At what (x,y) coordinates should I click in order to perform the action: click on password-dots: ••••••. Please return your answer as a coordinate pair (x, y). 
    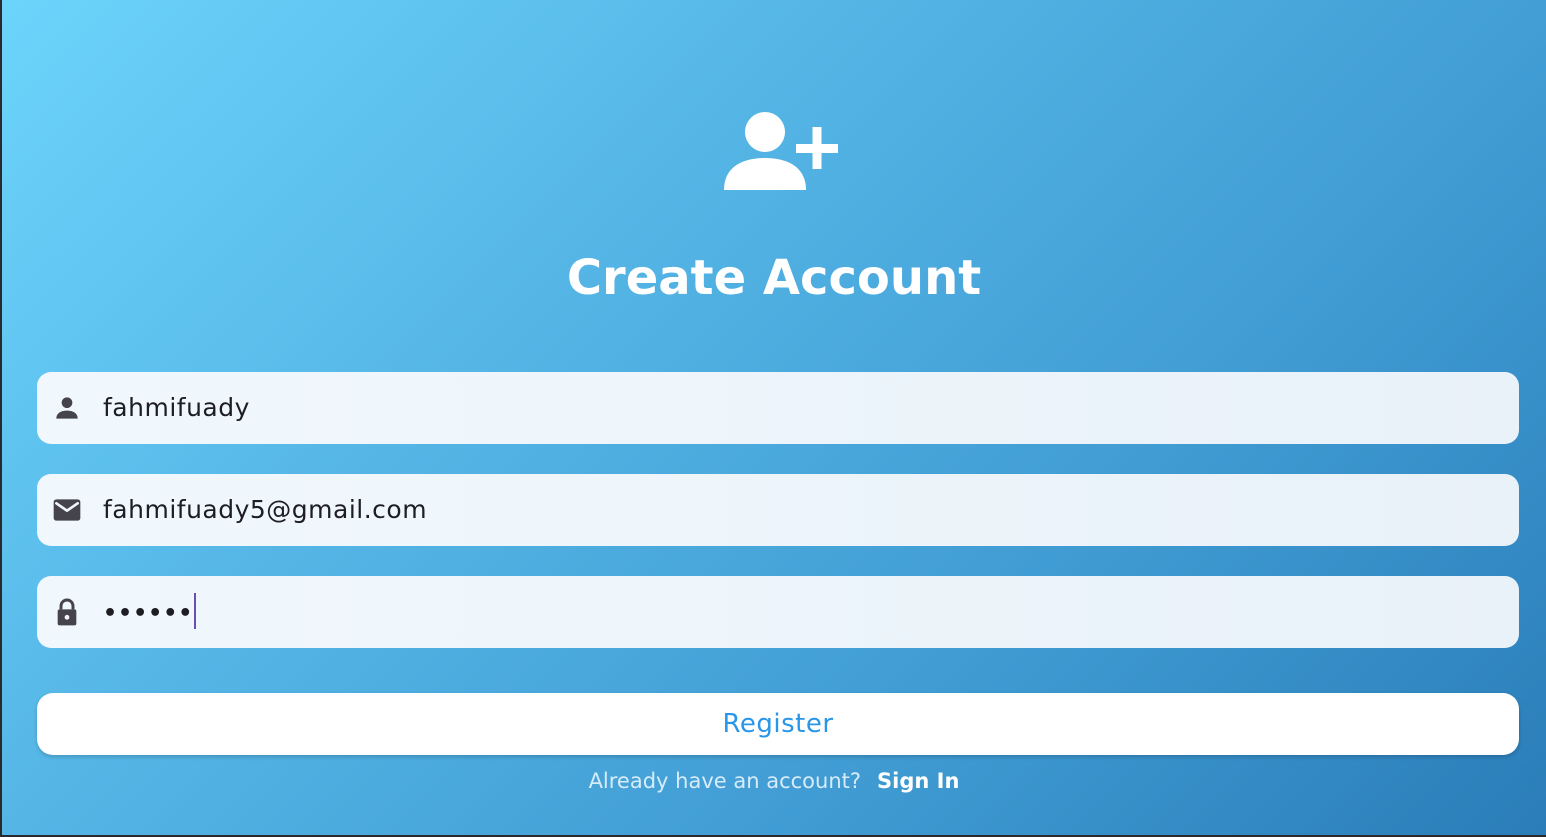
    Looking at the image, I should click on (148, 613).